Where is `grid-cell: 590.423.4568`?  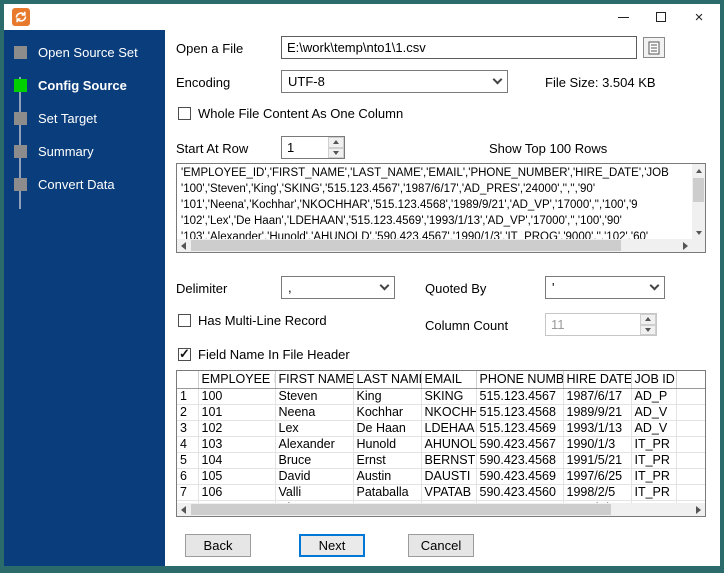
grid-cell: 590.423.4568 is located at coordinates (520, 460).